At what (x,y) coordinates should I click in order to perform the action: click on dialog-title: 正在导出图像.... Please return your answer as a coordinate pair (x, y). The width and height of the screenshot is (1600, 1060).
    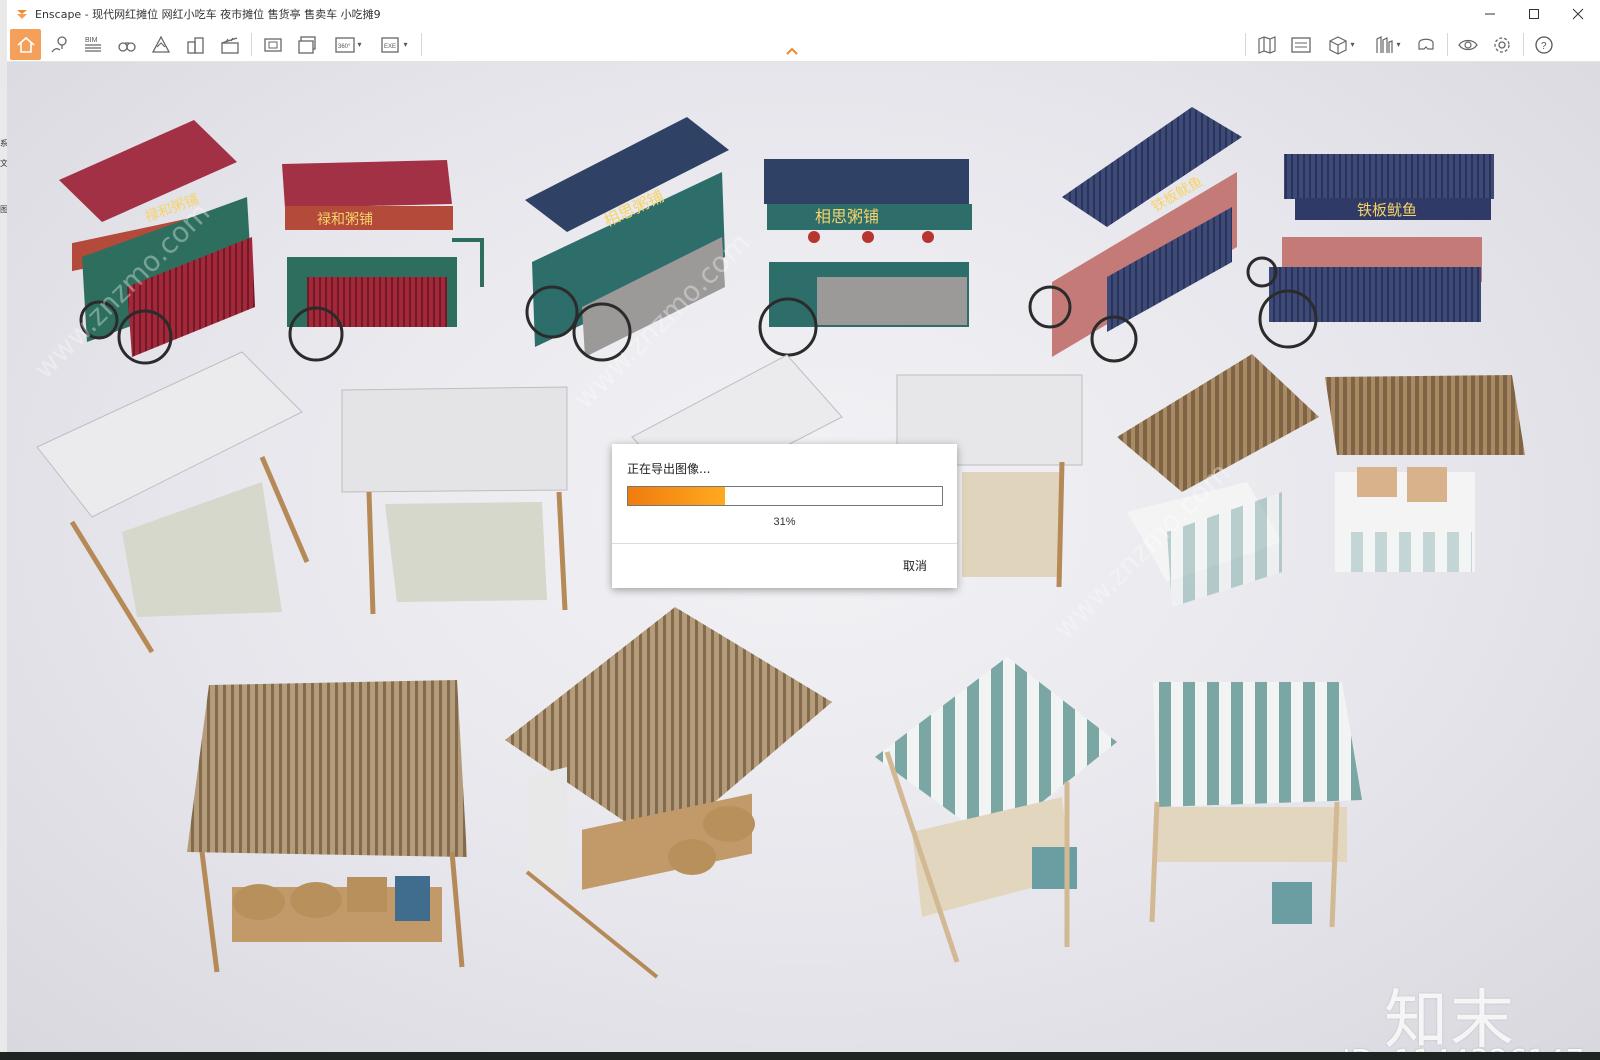
    Looking at the image, I should click on (669, 469).